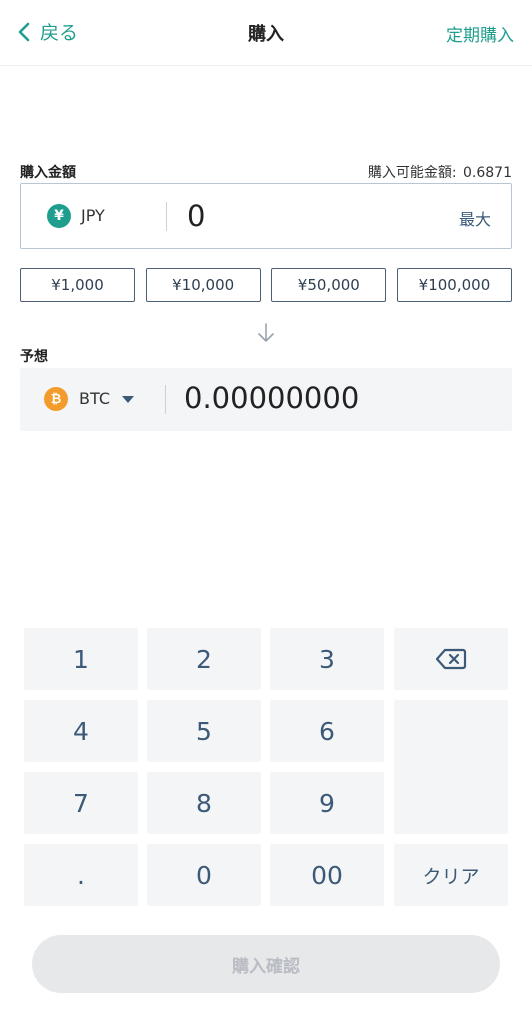  Describe the element at coordinates (266, 285) in the screenshot. I see `quick-amount-row: ¥1,000 ¥10,000 ¥50,000 ¥100,000` at that location.